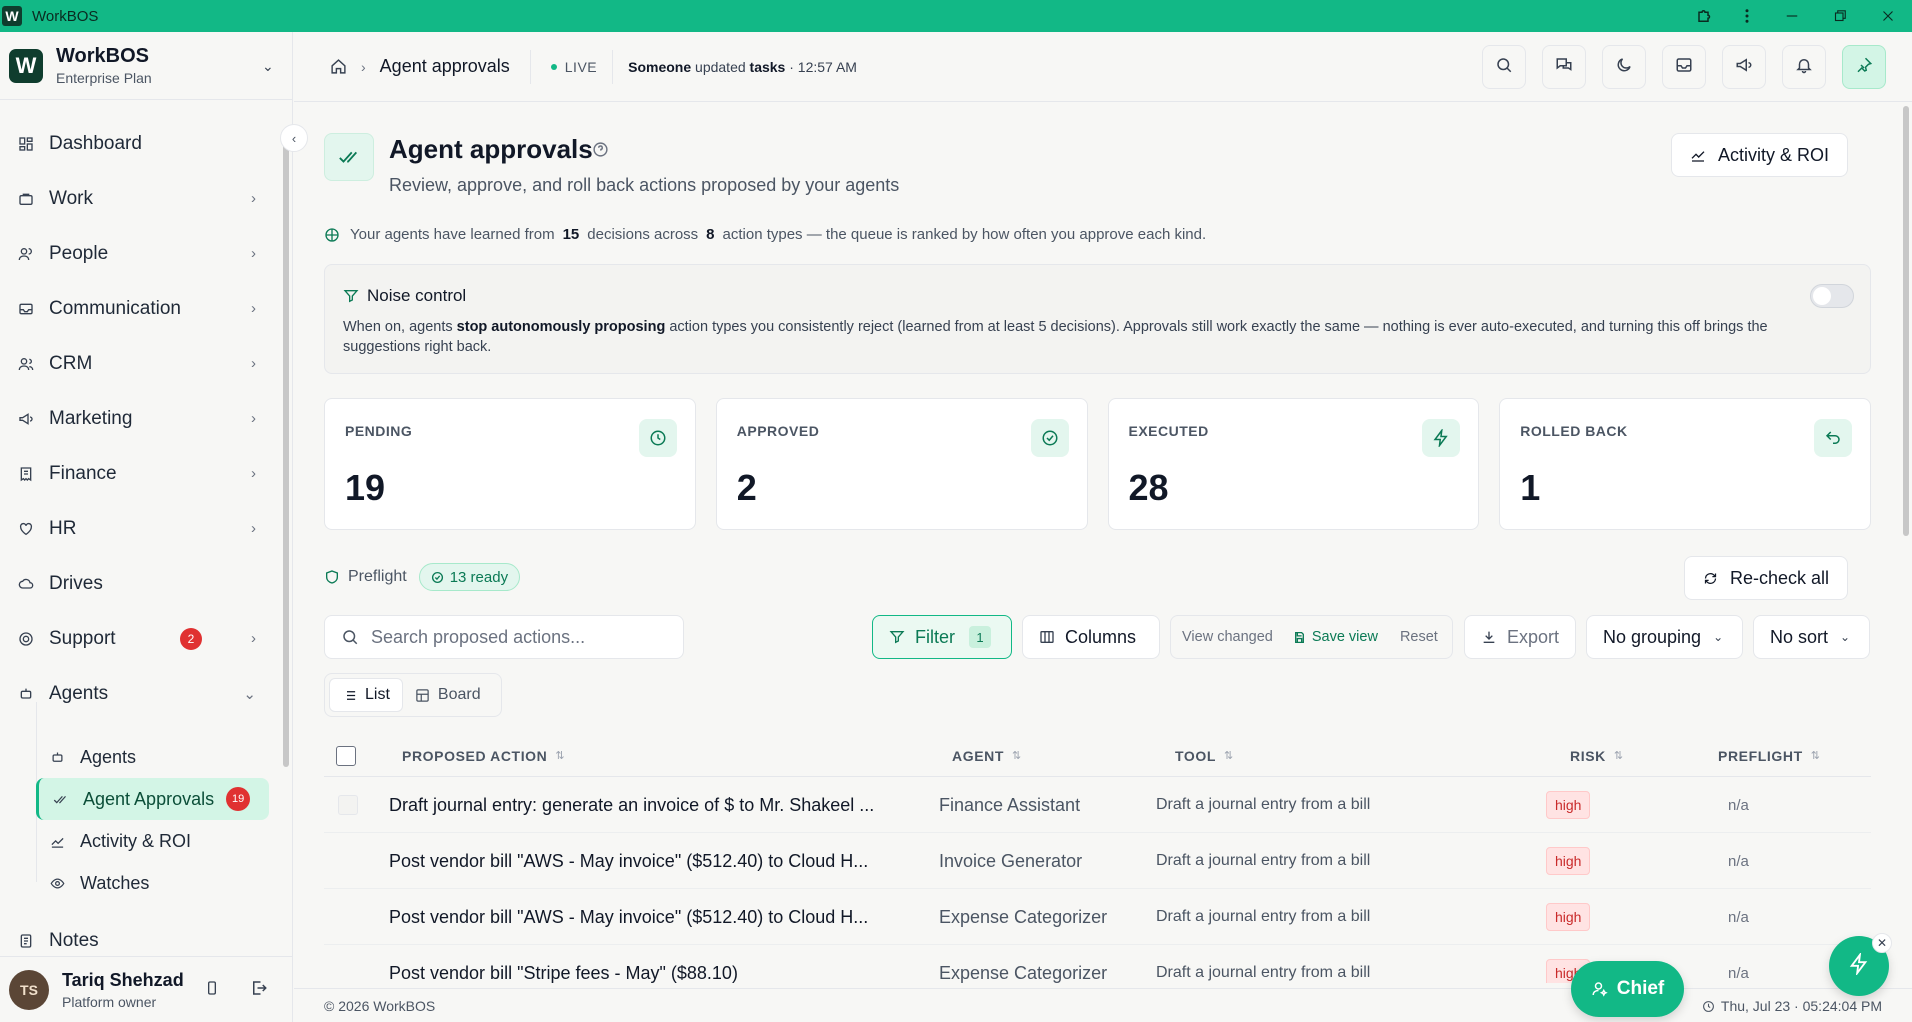 Image resolution: width=1912 pixels, height=1022 pixels. What do you see at coordinates (1840, 16) in the screenshot?
I see `restore-button` at bounding box center [1840, 16].